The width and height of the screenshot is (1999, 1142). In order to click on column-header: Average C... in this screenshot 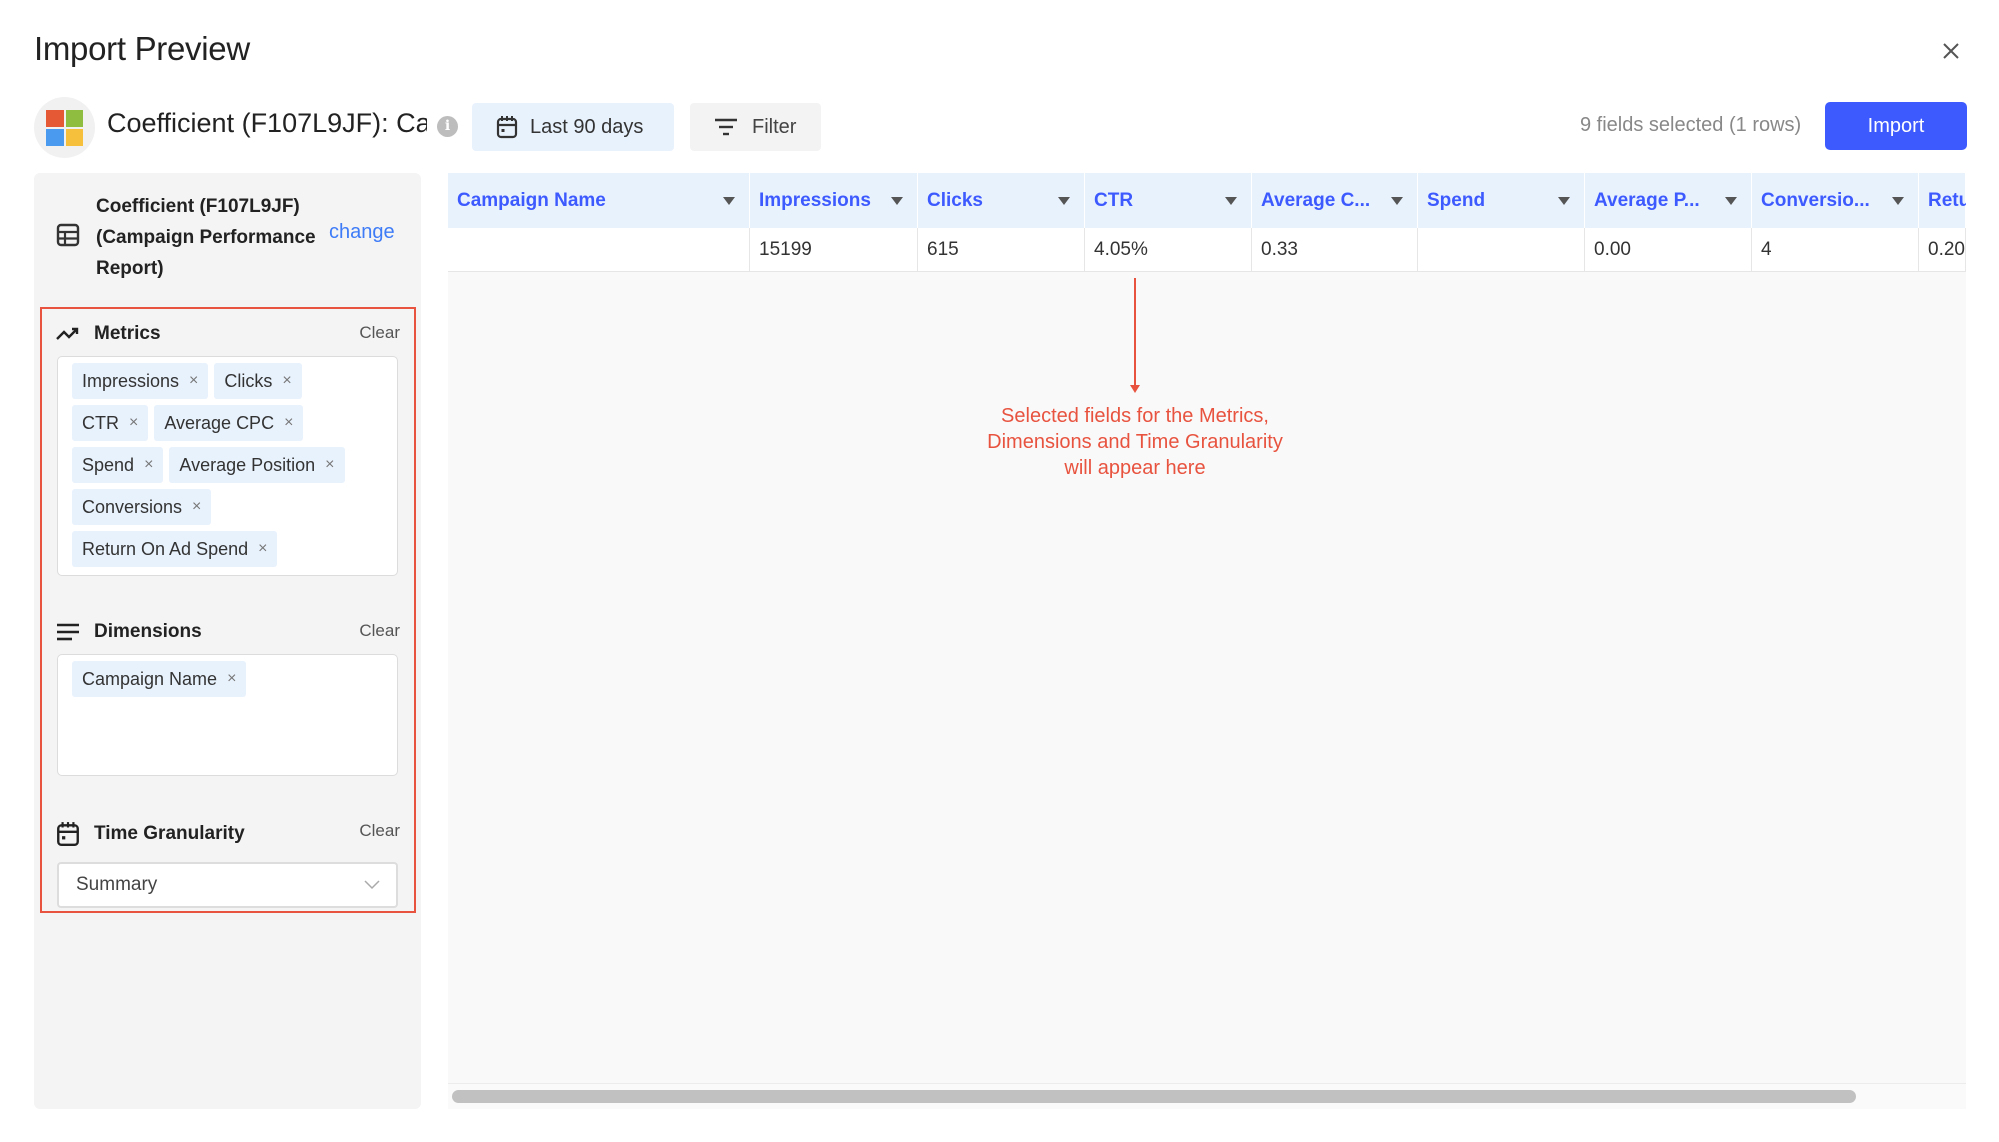, I will do `click(1335, 200)`.